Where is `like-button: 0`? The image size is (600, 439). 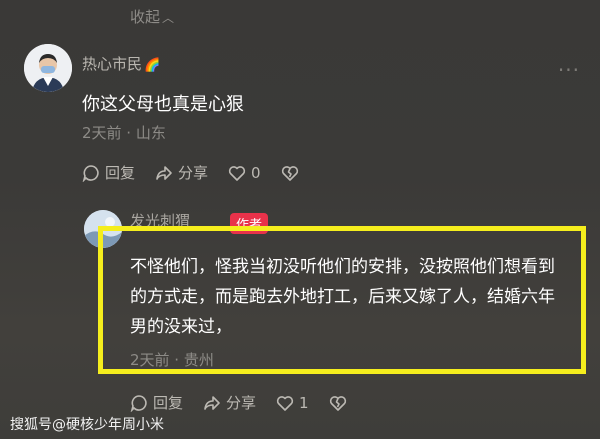 like-button: 0 is located at coordinates (244, 173).